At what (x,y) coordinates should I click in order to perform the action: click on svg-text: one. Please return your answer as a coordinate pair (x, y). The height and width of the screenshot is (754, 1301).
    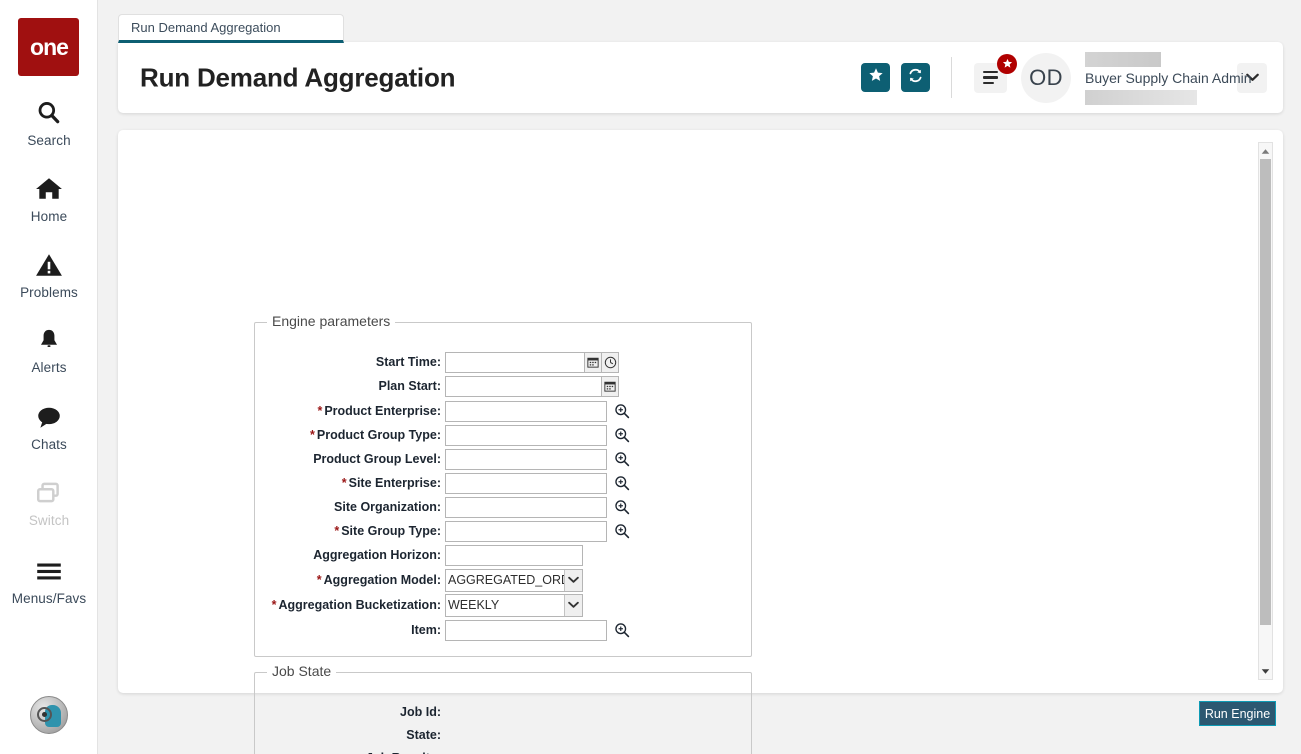
    Looking at the image, I should click on (49, 47).